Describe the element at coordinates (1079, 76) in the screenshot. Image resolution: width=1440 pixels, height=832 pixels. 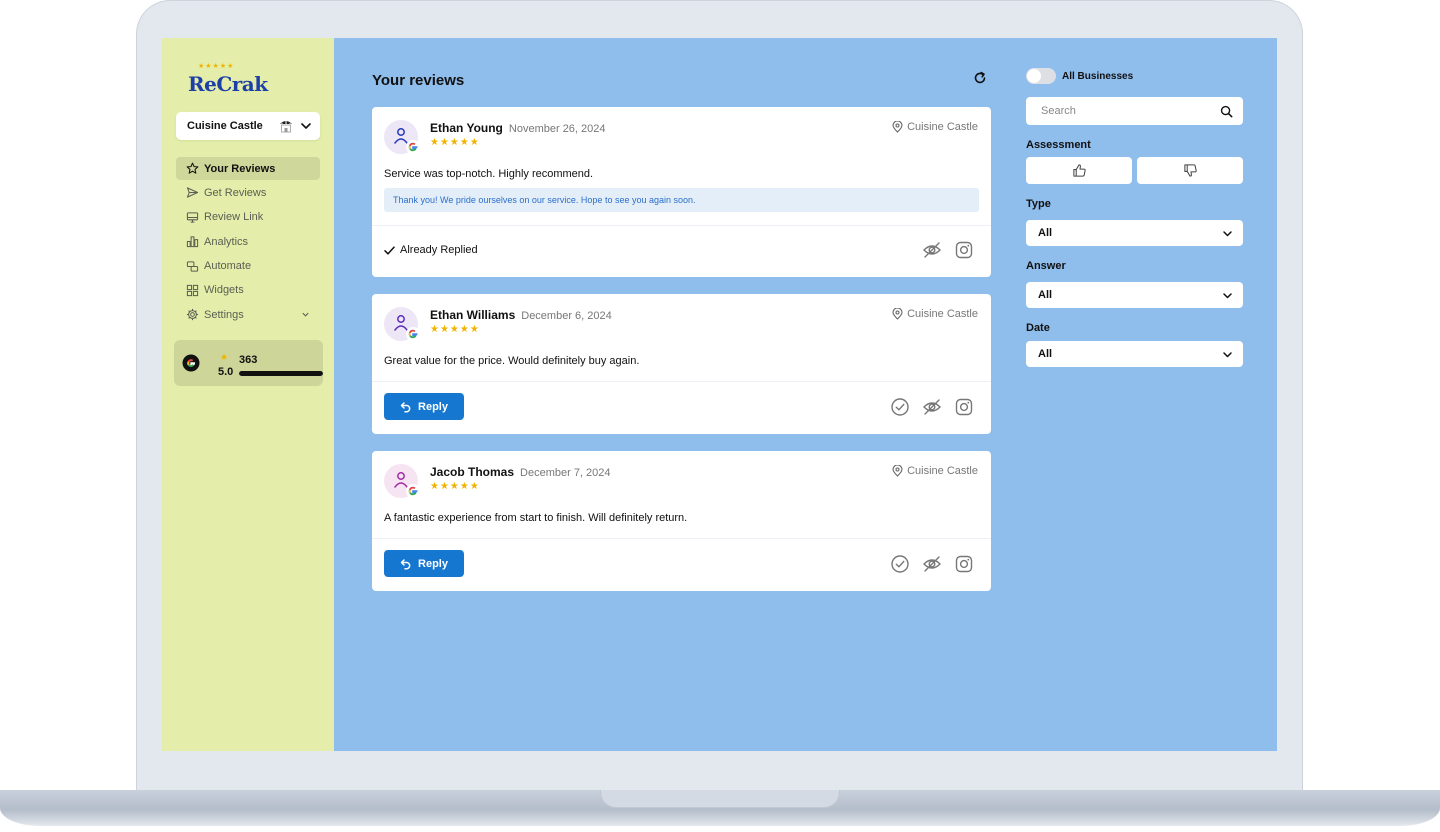
I see `all-businesses-toggle-row: All Businesses` at that location.